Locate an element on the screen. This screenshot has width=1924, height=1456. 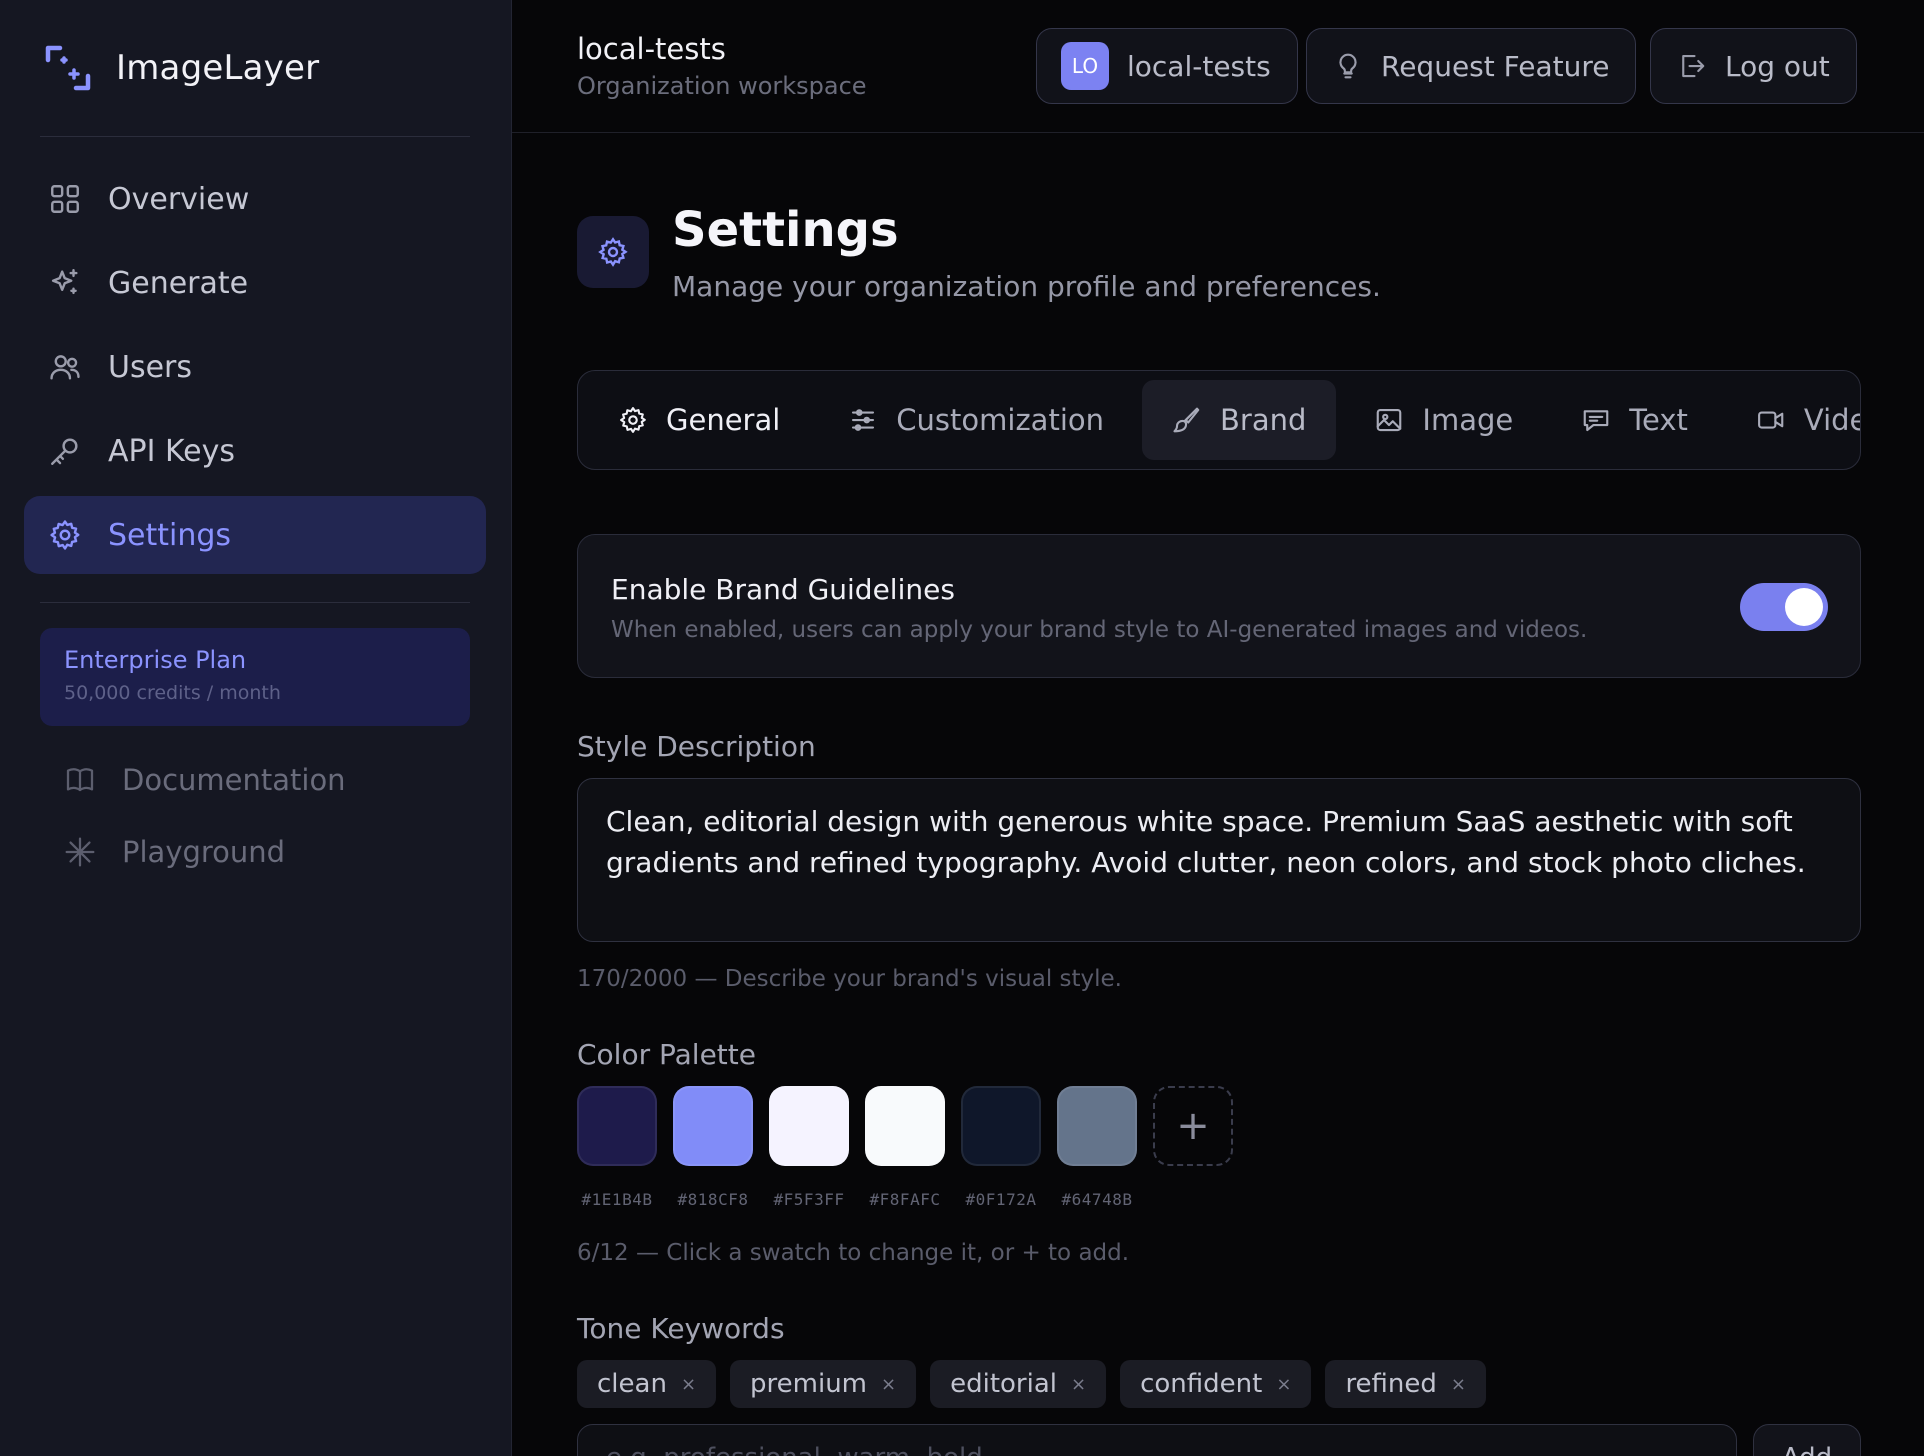
sidebar-links: Documentation Playground is located at coordinates (255, 816).